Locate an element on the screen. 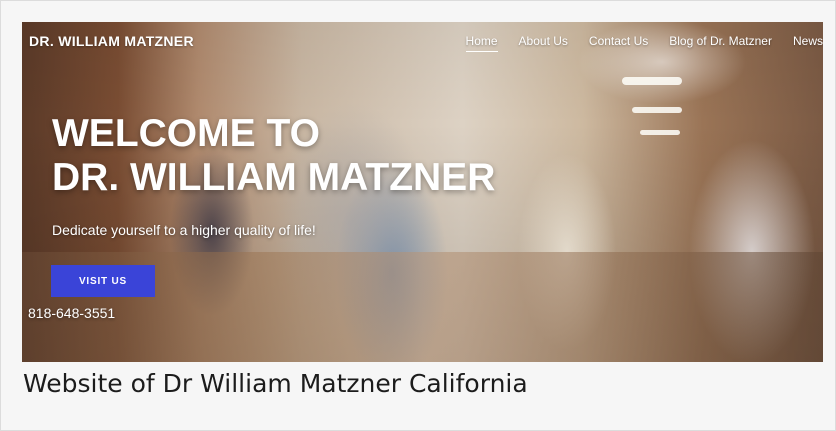 The image size is (836, 431). nav-item-contact-us: Contact Us is located at coordinates (618, 43).